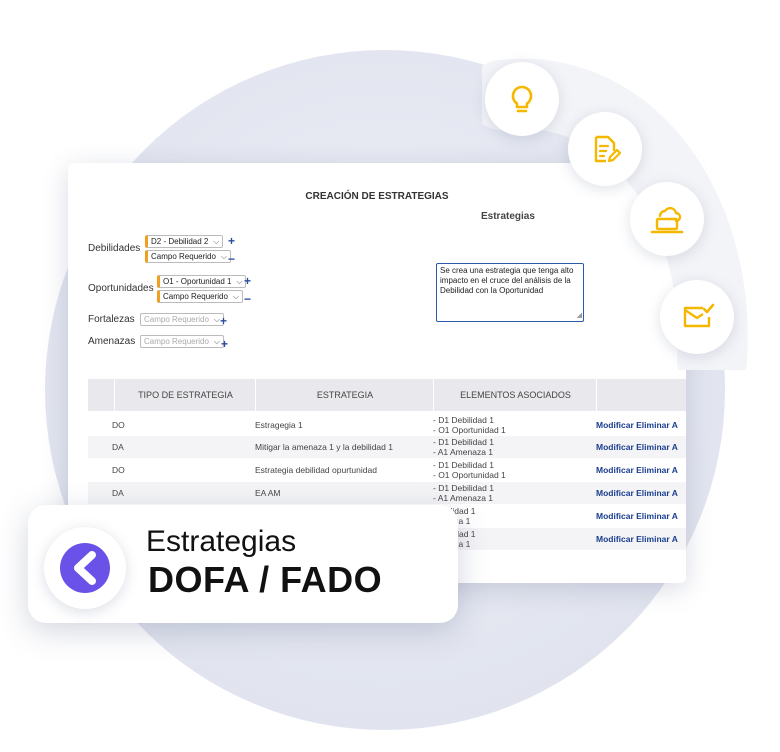 The image size is (780, 752). Describe the element at coordinates (176, 341) in the screenshot. I see `amenaza-select-value: Campo Requerido` at that location.